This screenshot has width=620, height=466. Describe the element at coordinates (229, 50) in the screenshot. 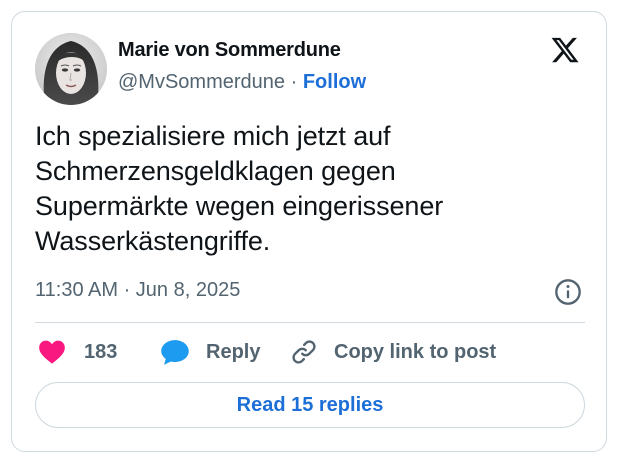

I see `author-name: Marie von Sommerdune` at that location.